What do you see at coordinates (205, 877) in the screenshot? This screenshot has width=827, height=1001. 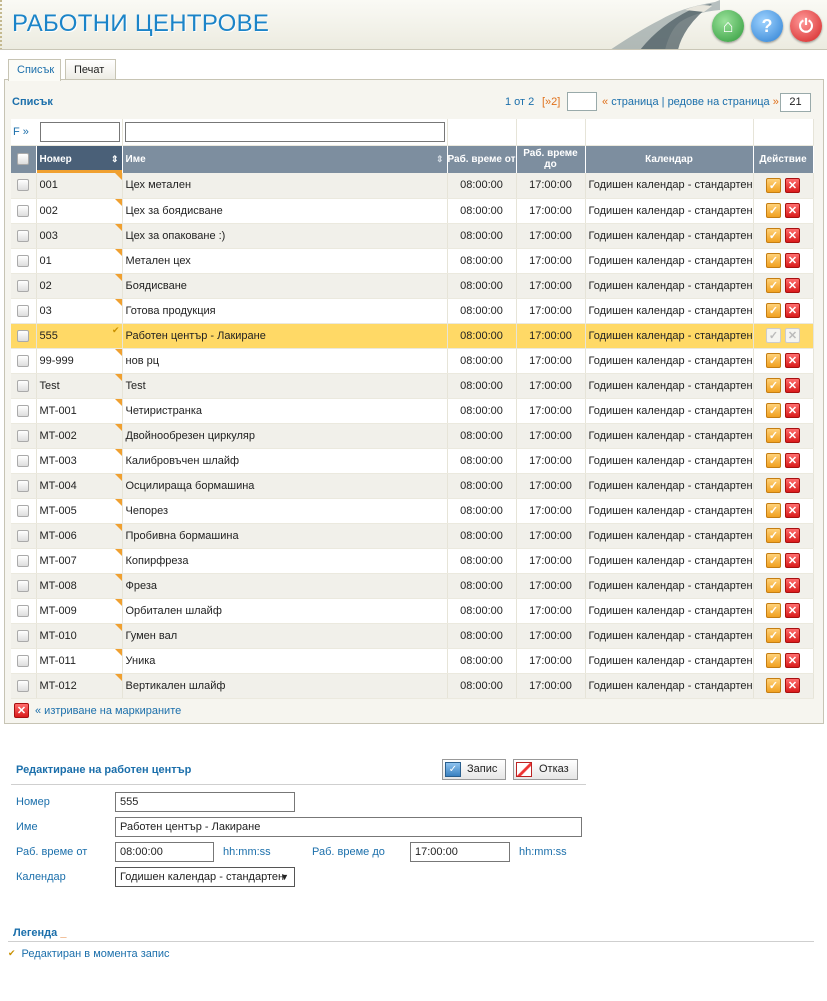 I see `calendar-select: Годишен календар - стандартен ▼` at bounding box center [205, 877].